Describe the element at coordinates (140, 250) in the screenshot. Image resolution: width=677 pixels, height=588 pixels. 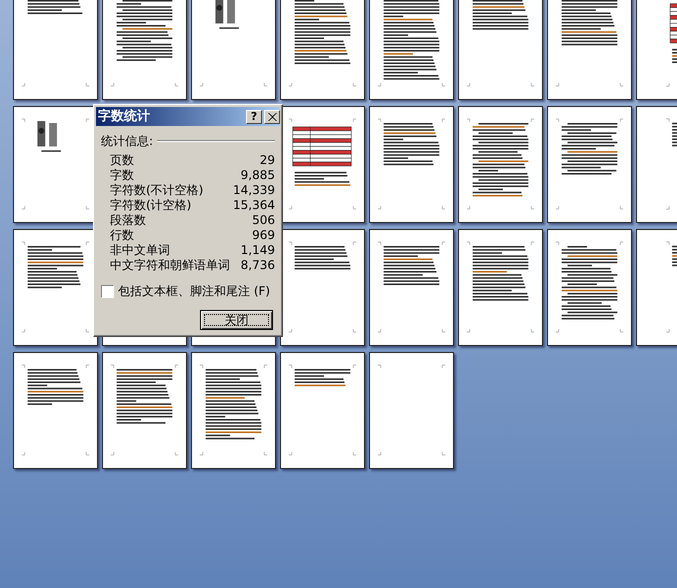
I see `stat-label: 非中文单词` at that location.